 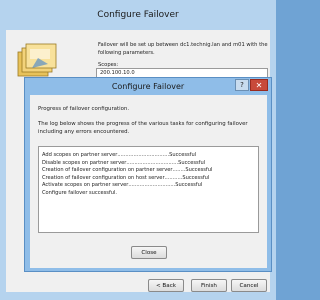 What do you see at coordinates (80, 155) in the screenshot?
I see `log-task: Add scopes on partner server` at bounding box center [80, 155].